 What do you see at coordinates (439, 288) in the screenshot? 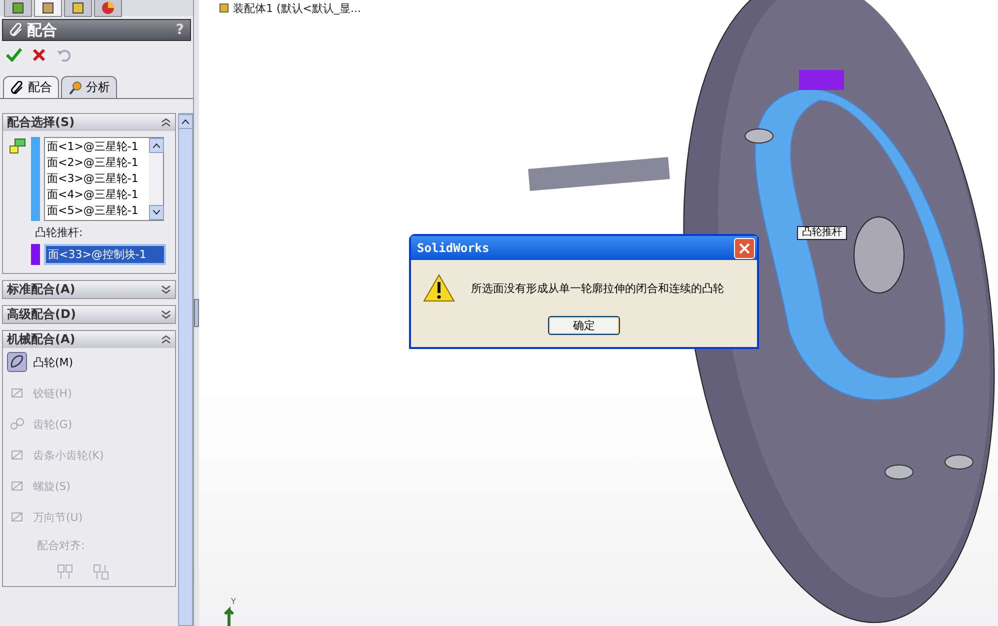
I see `warning-icon` at bounding box center [439, 288].